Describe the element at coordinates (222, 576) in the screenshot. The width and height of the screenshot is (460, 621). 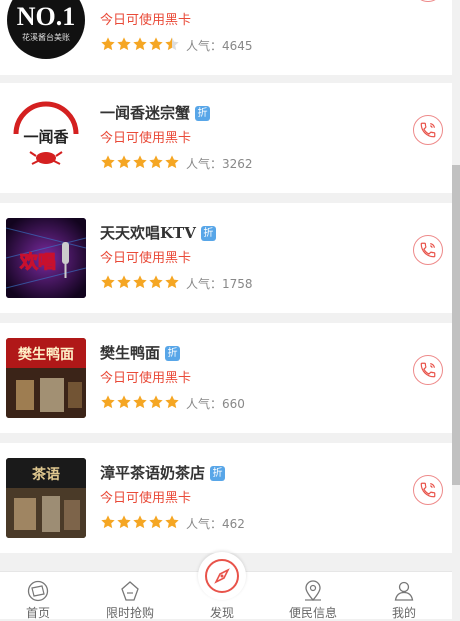
I see `compass-icon` at that location.